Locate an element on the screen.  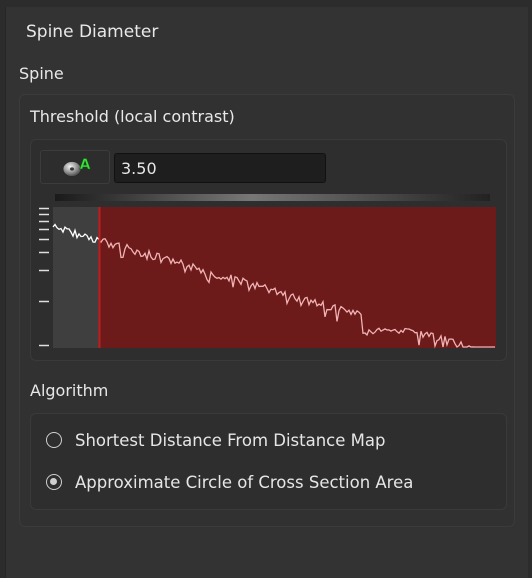
panel-title: Spine Diameter is located at coordinates (92, 32).